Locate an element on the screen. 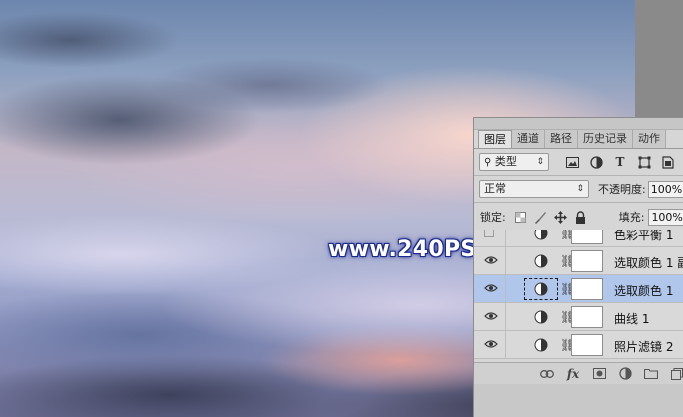 The image size is (683, 417). add-mask-icon is located at coordinates (599, 374).